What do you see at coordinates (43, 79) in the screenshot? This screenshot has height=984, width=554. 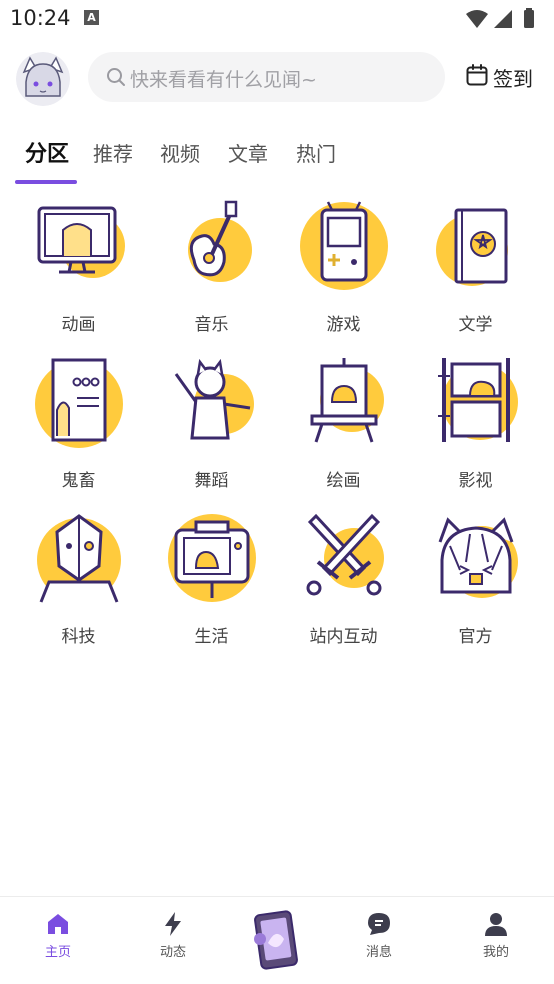 I see `avatar` at bounding box center [43, 79].